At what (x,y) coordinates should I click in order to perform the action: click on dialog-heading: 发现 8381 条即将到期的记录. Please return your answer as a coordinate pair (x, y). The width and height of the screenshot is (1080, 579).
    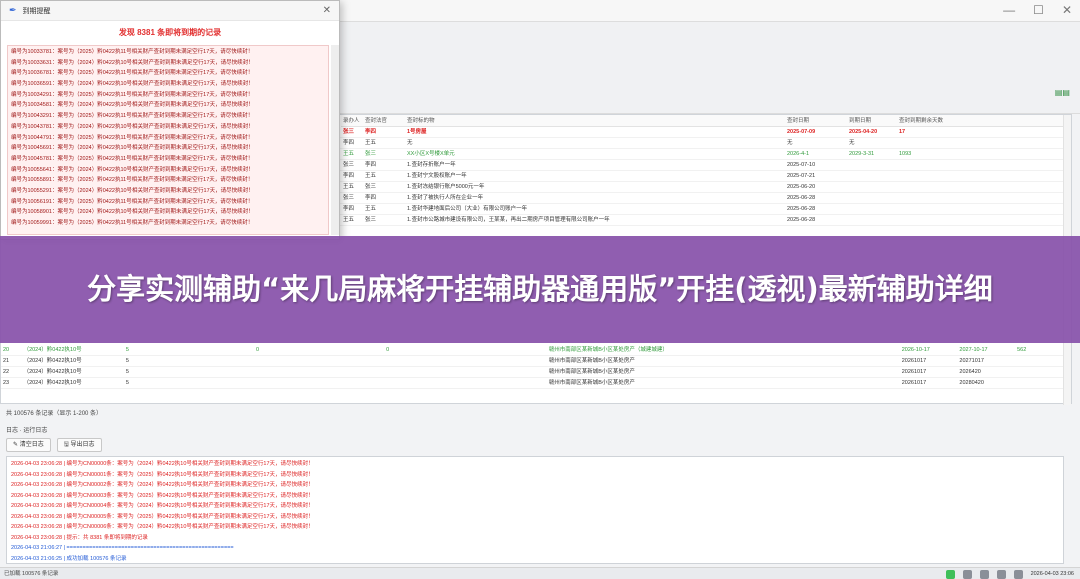
    Looking at the image, I should click on (170, 32).